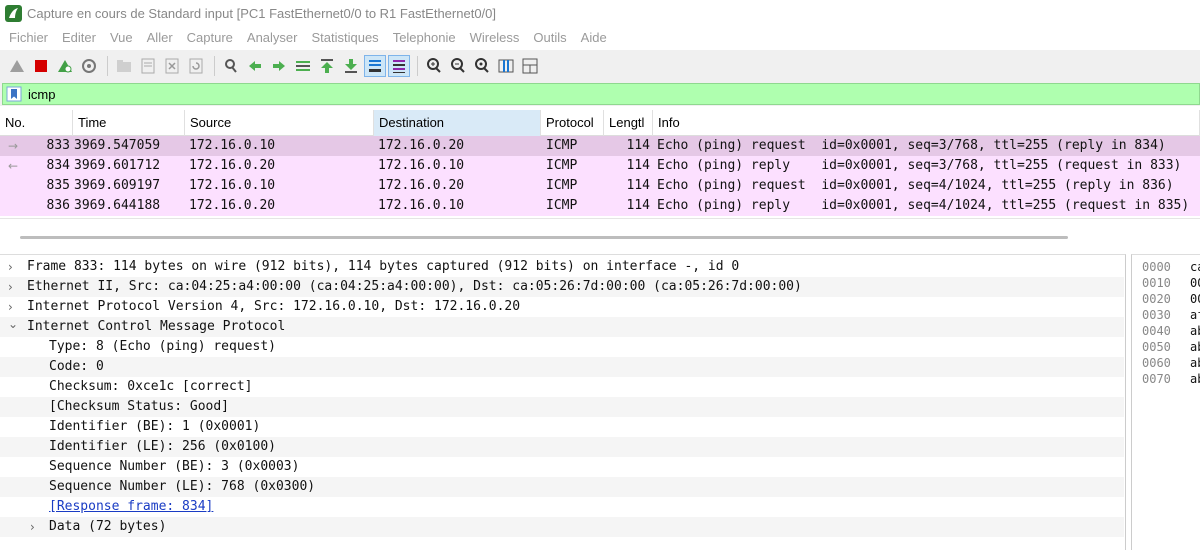 The image size is (1200, 550). Describe the element at coordinates (562, 507) in the screenshot. I see `detail-tree-row: [Response frame: 834]` at that location.